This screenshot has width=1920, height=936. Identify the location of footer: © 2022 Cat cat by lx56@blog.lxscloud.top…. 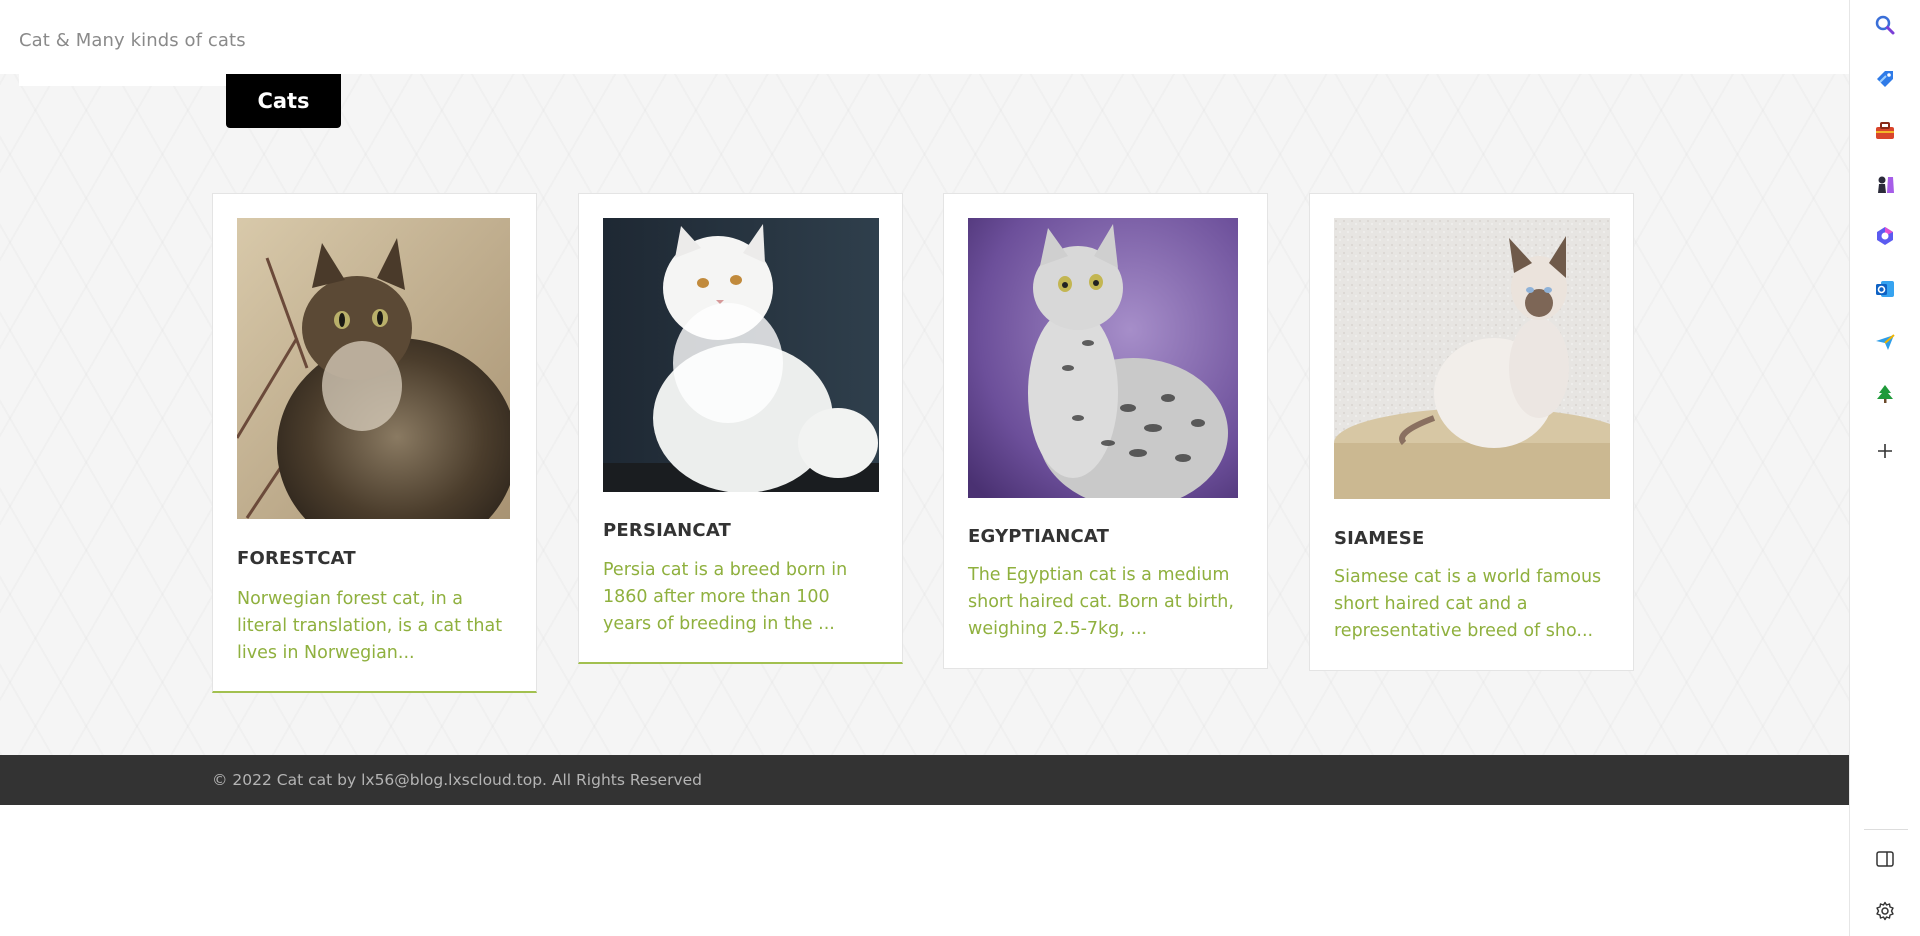
(924, 780).